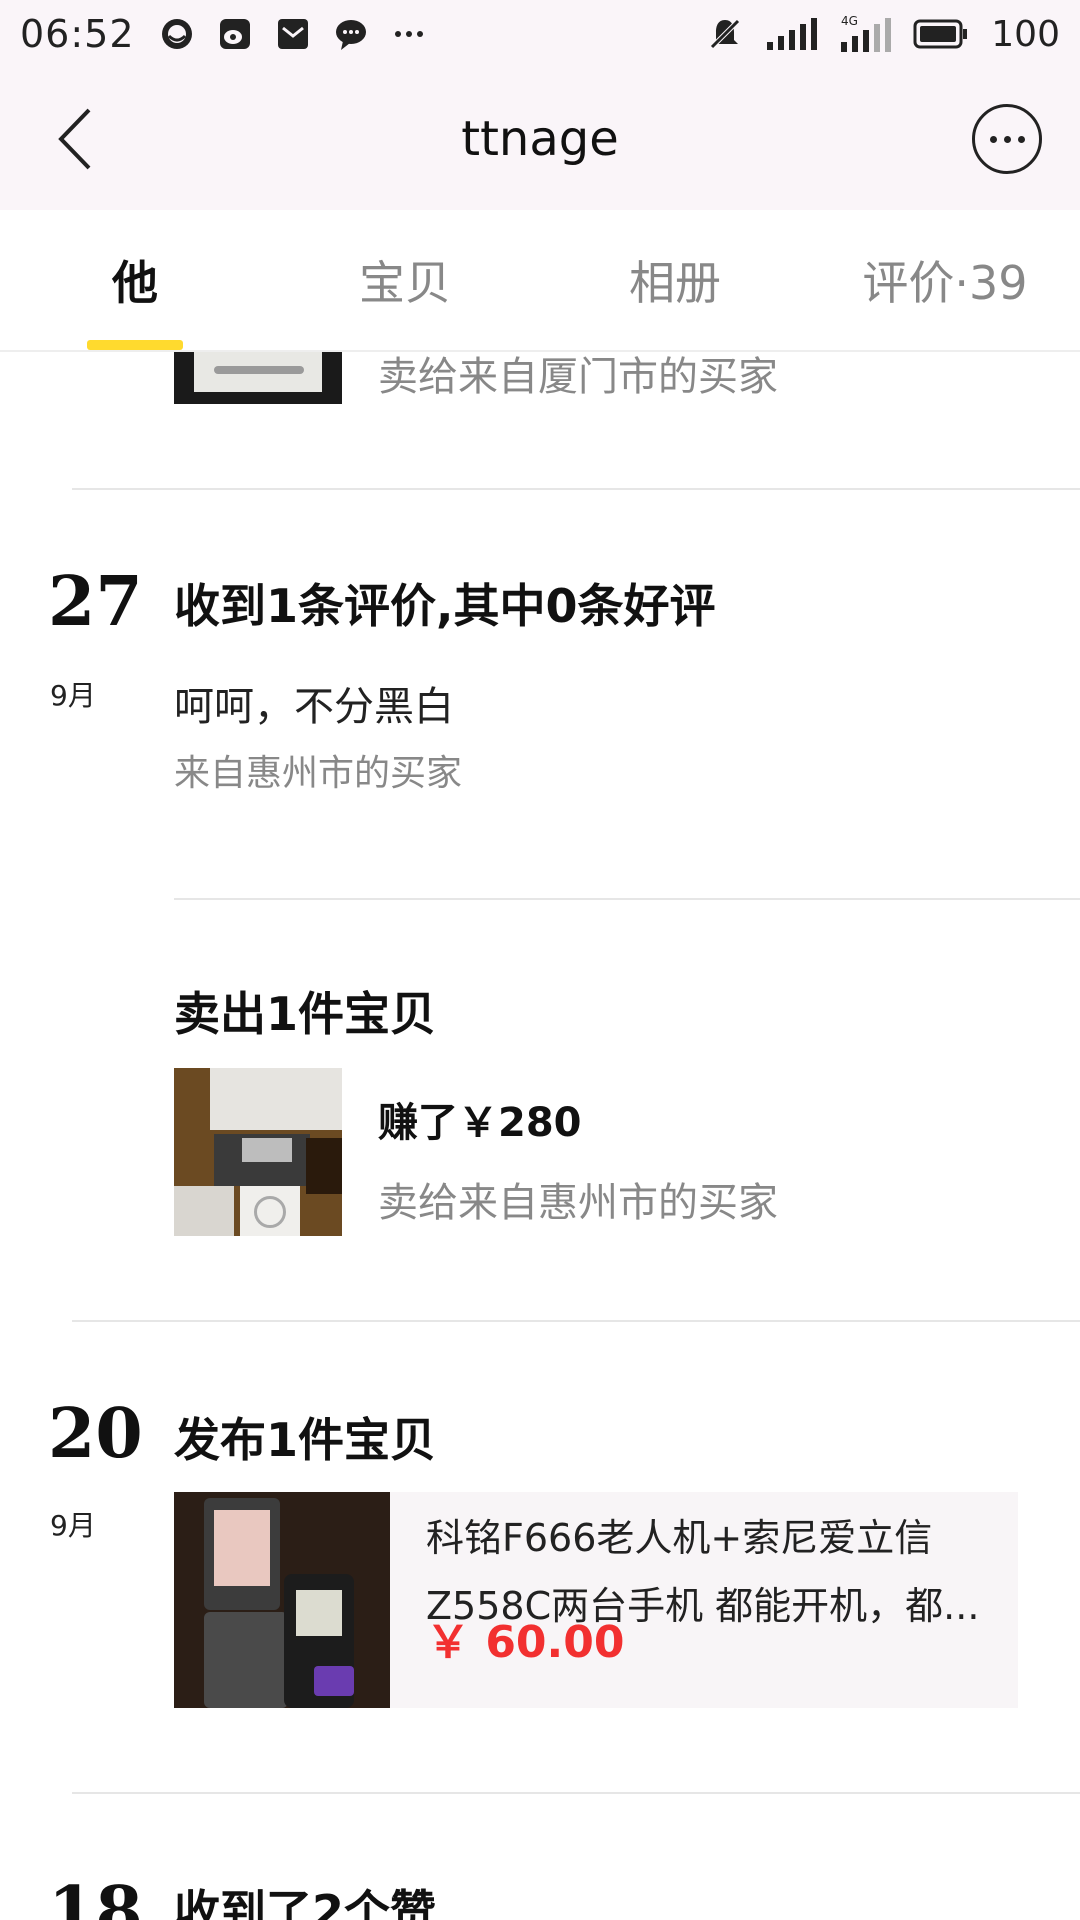 The image size is (1080, 1920). Describe the element at coordinates (305, 1440) in the screenshot. I see `publish-title: 发布1件宝贝` at that location.